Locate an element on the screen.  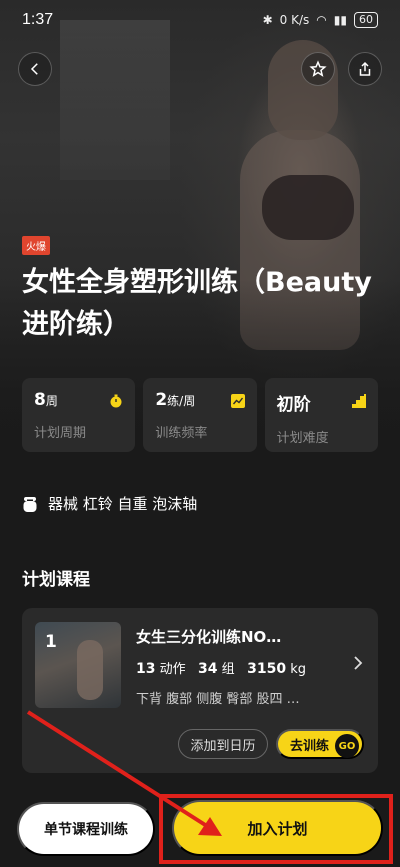
stat-frequency-unit: 练/周 is located at coordinates (181, 401).